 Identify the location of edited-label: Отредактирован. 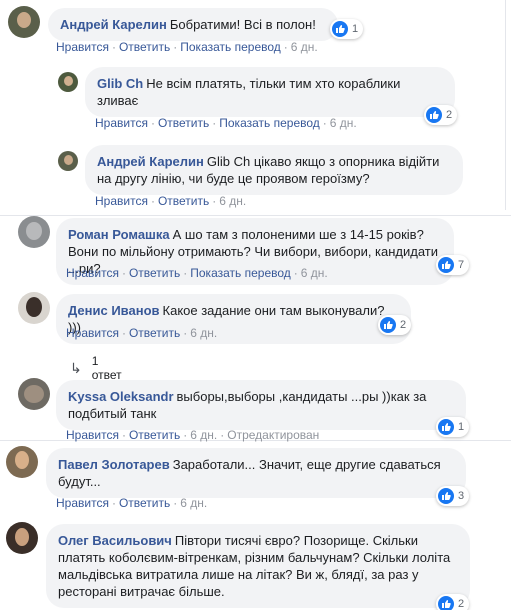
(273, 435).